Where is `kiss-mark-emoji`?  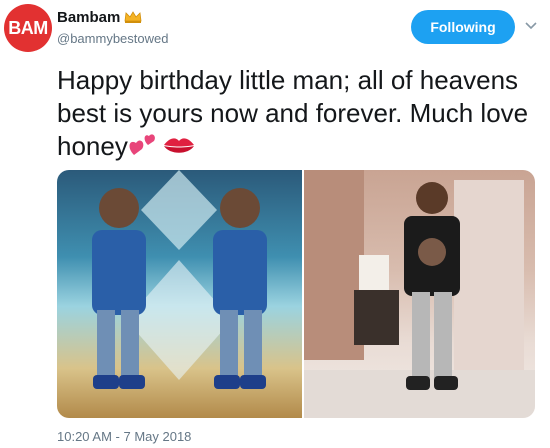
kiss-mark-emoji is located at coordinates (178, 145).